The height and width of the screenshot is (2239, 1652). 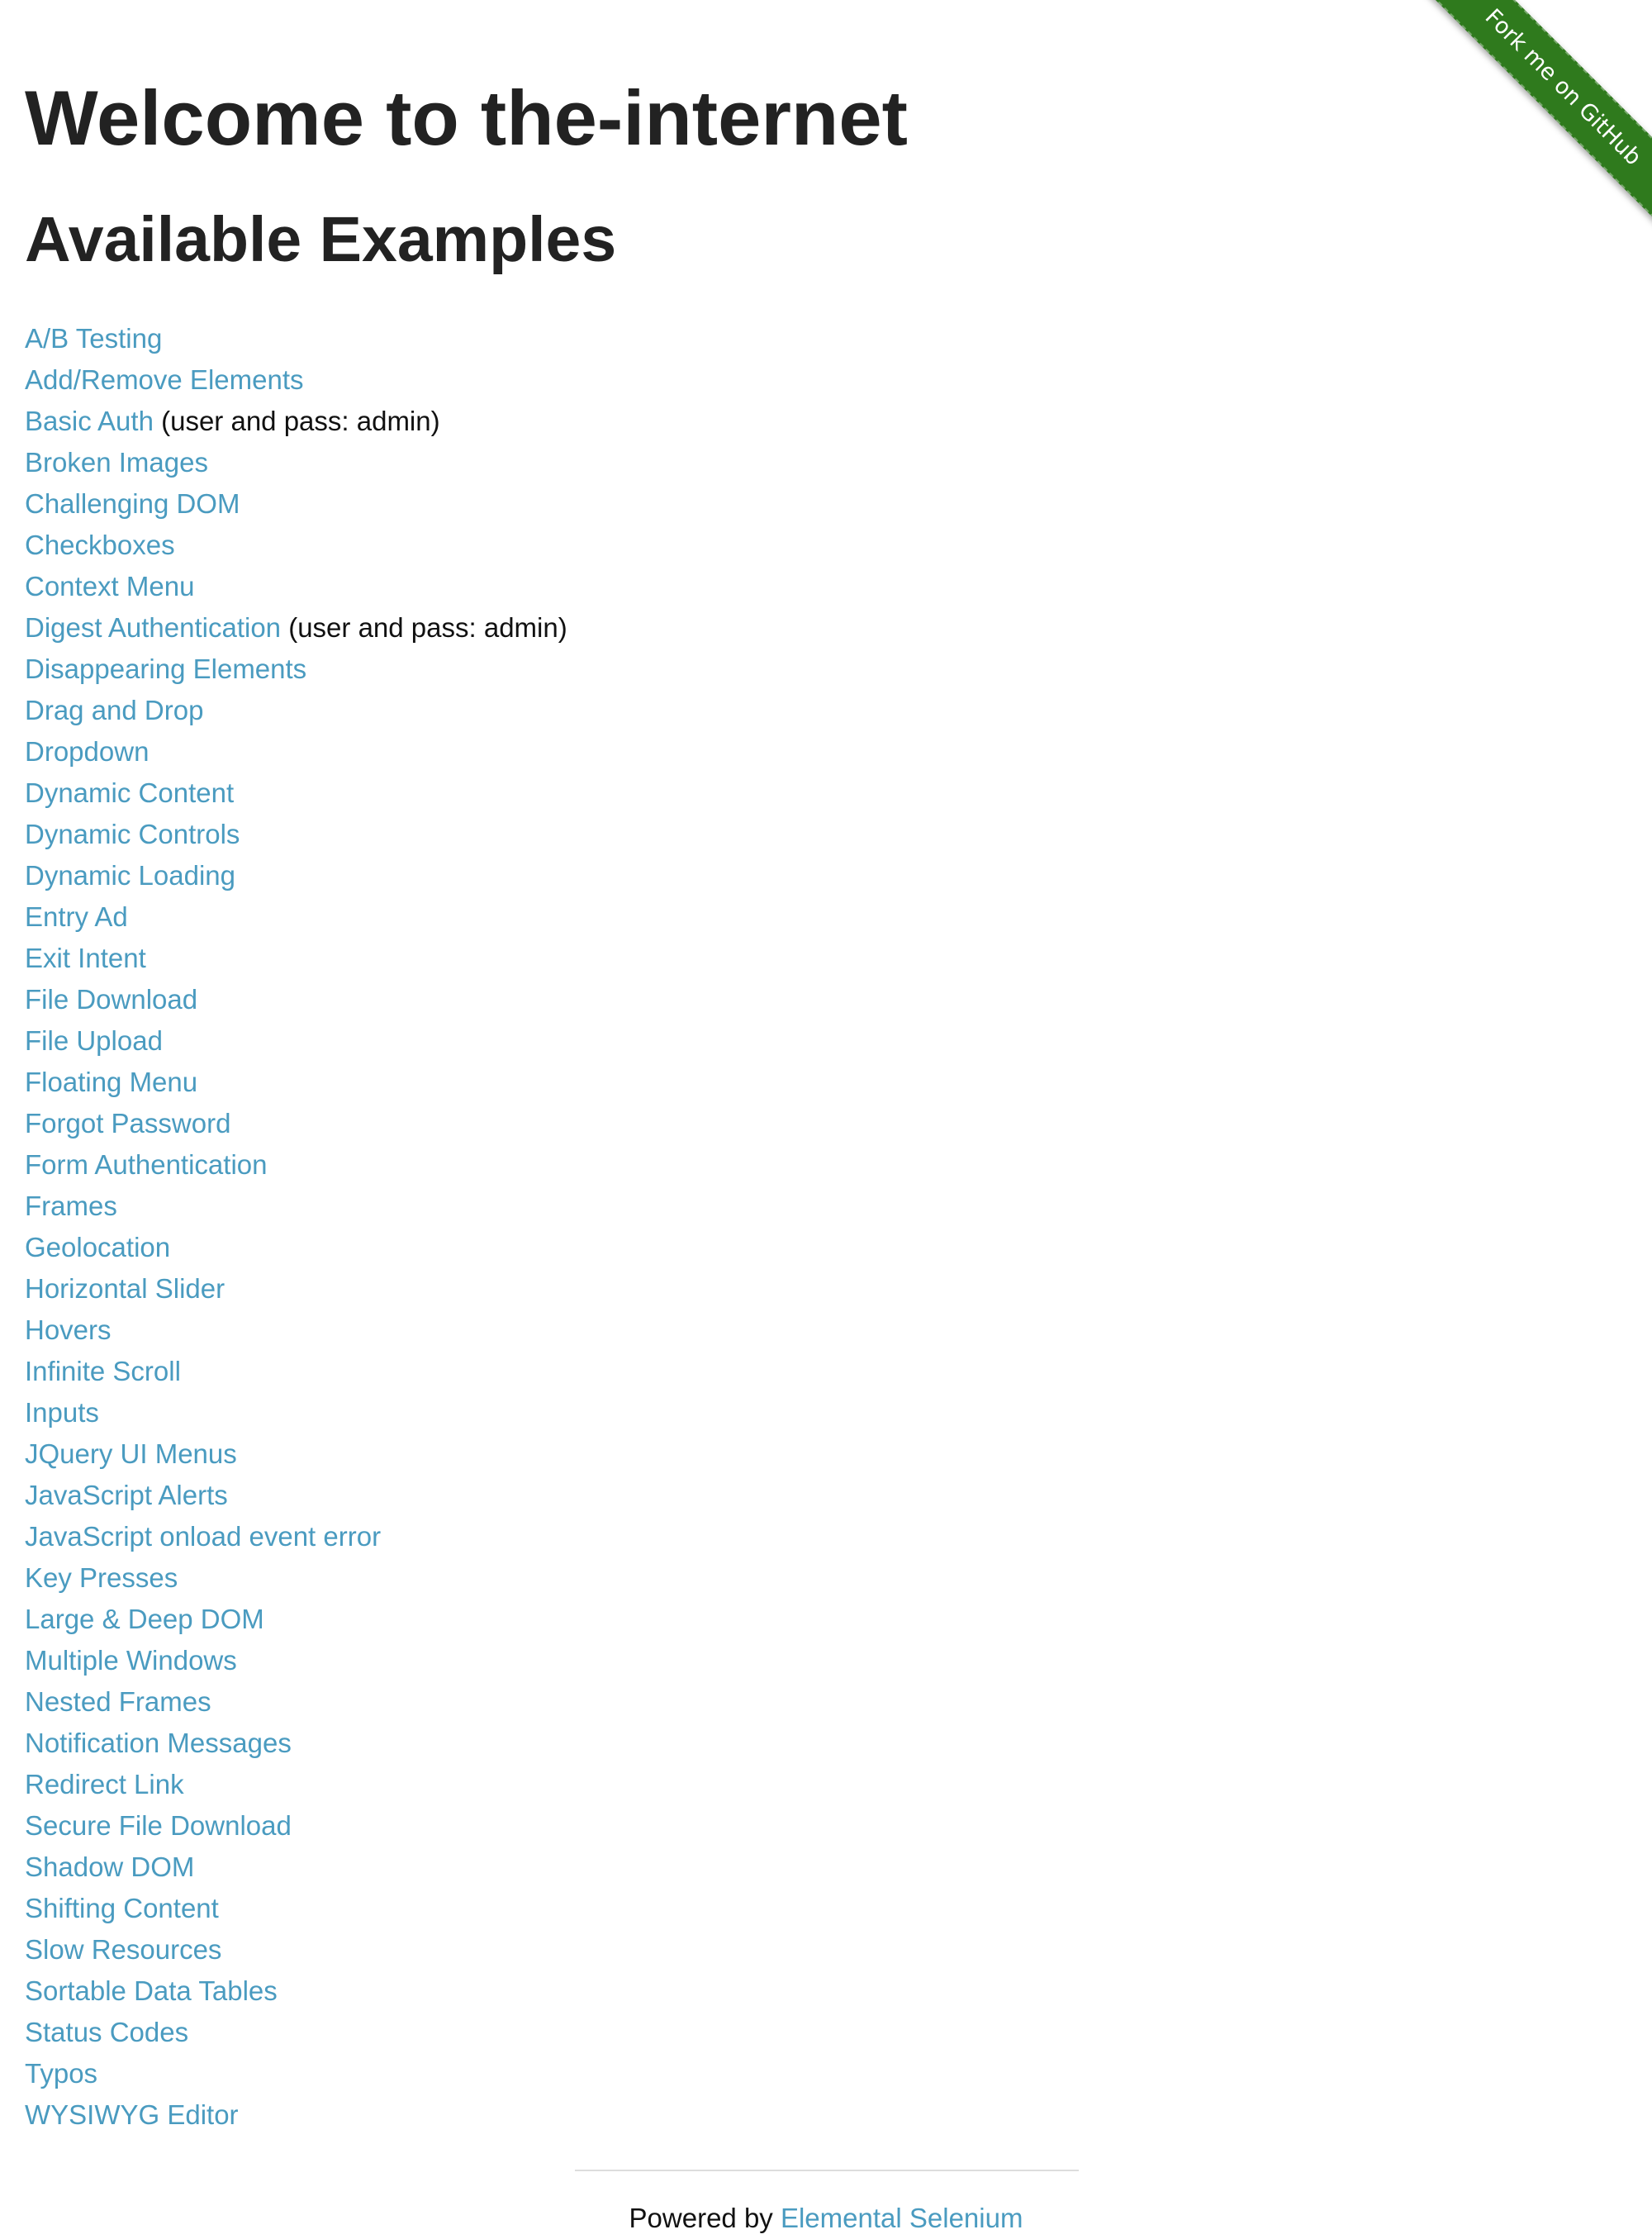 What do you see at coordinates (130, 875) in the screenshot?
I see `example-link: Dynamic Loading` at bounding box center [130, 875].